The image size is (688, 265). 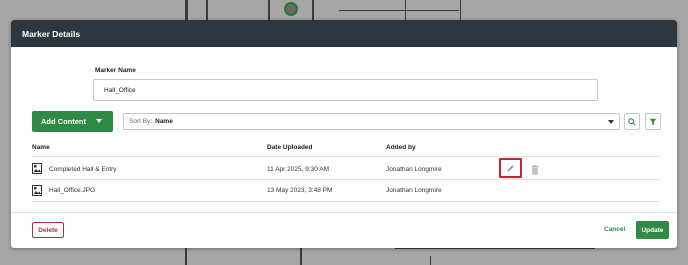 I want to click on row-name: Completed Hall & Entry, so click(x=83, y=169).